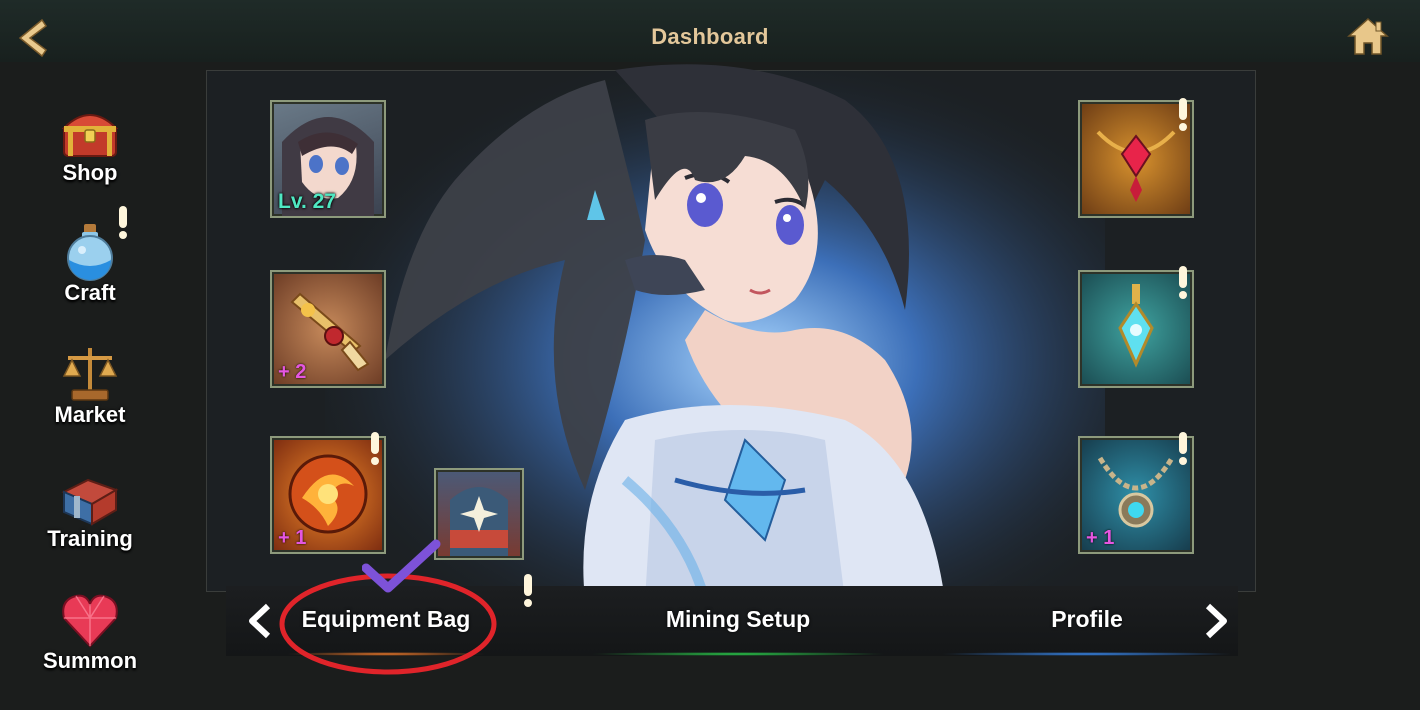 The height and width of the screenshot is (710, 1420). Describe the element at coordinates (328, 159) in the screenshot. I see `character-avatar-slot: Lv. 27` at that location.